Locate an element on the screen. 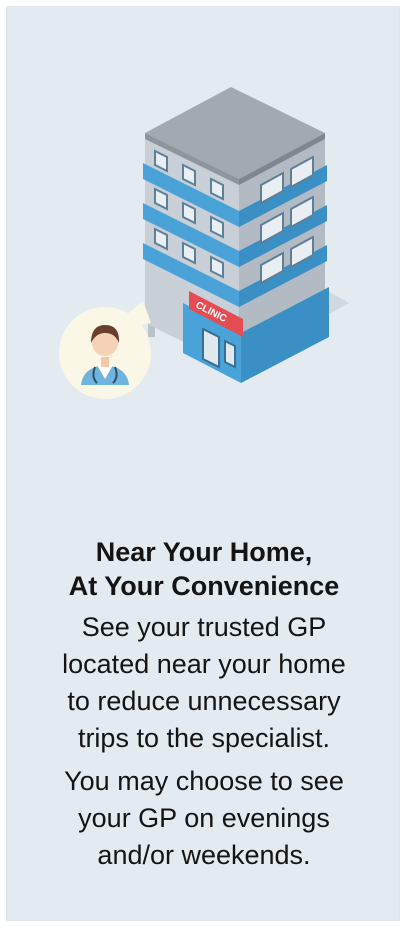 This screenshot has height=927, width=406. description-line-1: See your trusted GP is located at coordinates (204, 627).